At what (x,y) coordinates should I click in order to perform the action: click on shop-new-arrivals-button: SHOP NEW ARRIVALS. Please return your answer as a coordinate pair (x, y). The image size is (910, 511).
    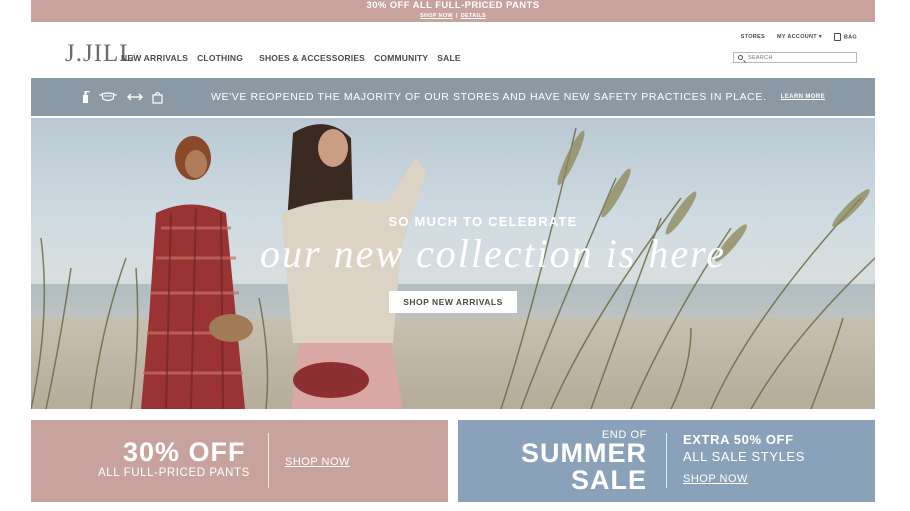
    Looking at the image, I should click on (453, 302).